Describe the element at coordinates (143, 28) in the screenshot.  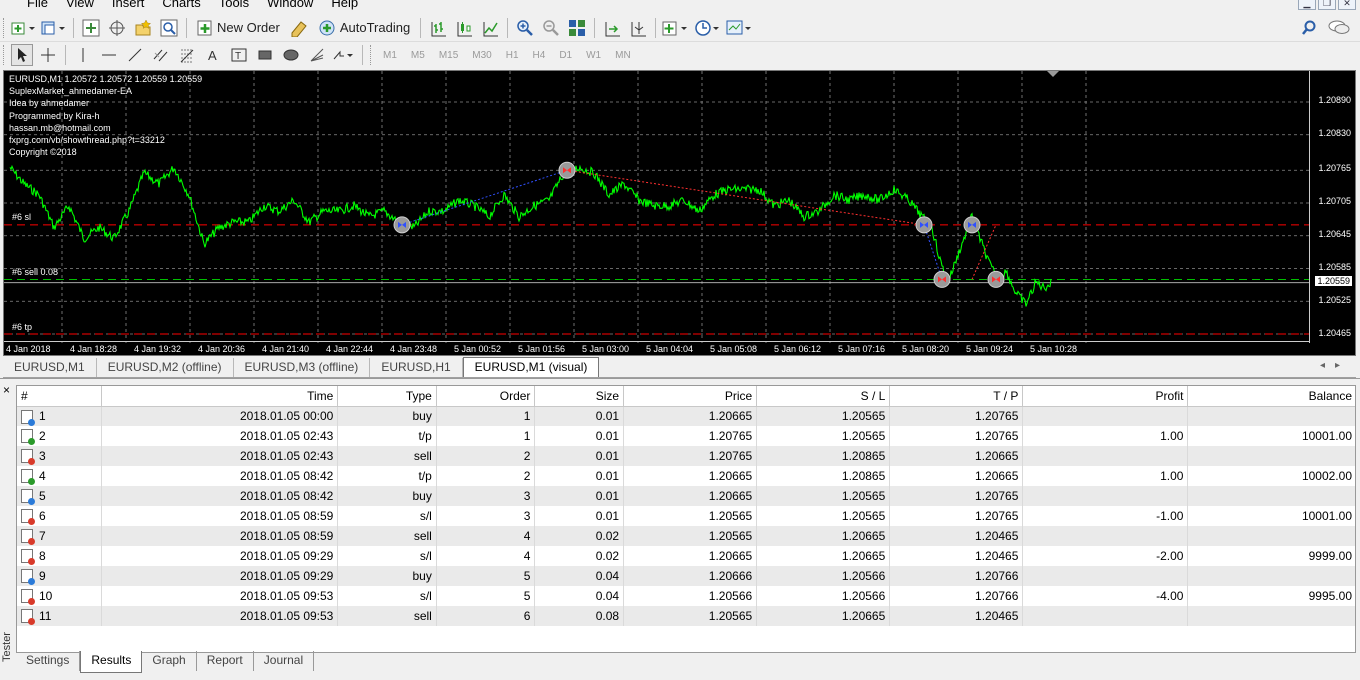
I see `navigator-icon` at that location.